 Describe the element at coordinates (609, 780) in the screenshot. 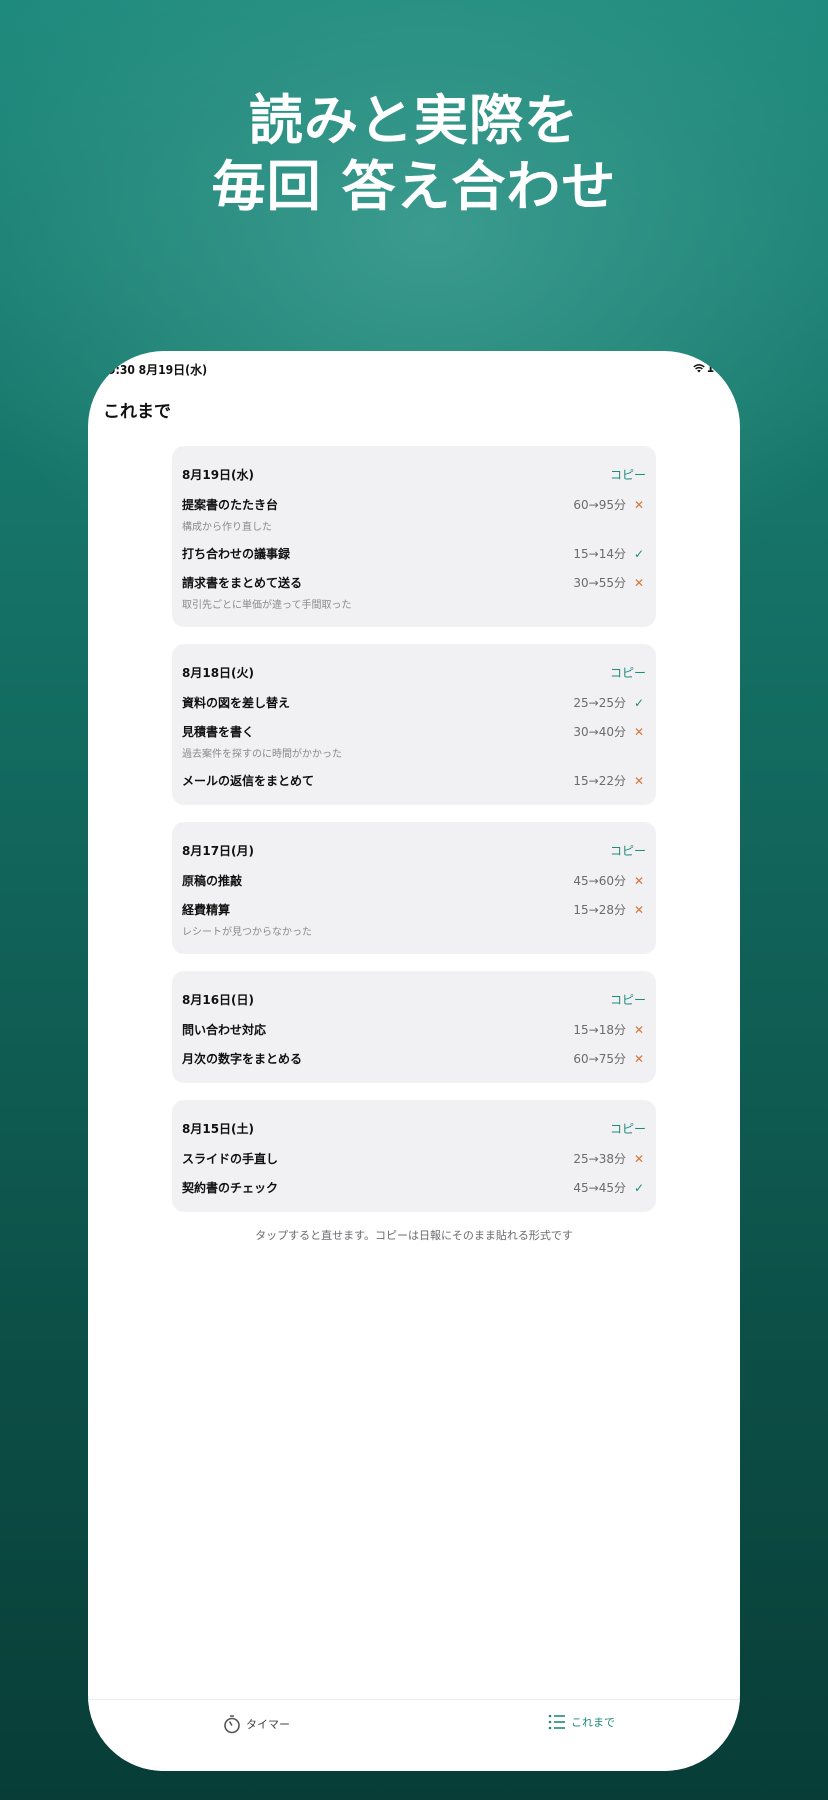

I see `entry-meta: 15→22分 ✕` at that location.